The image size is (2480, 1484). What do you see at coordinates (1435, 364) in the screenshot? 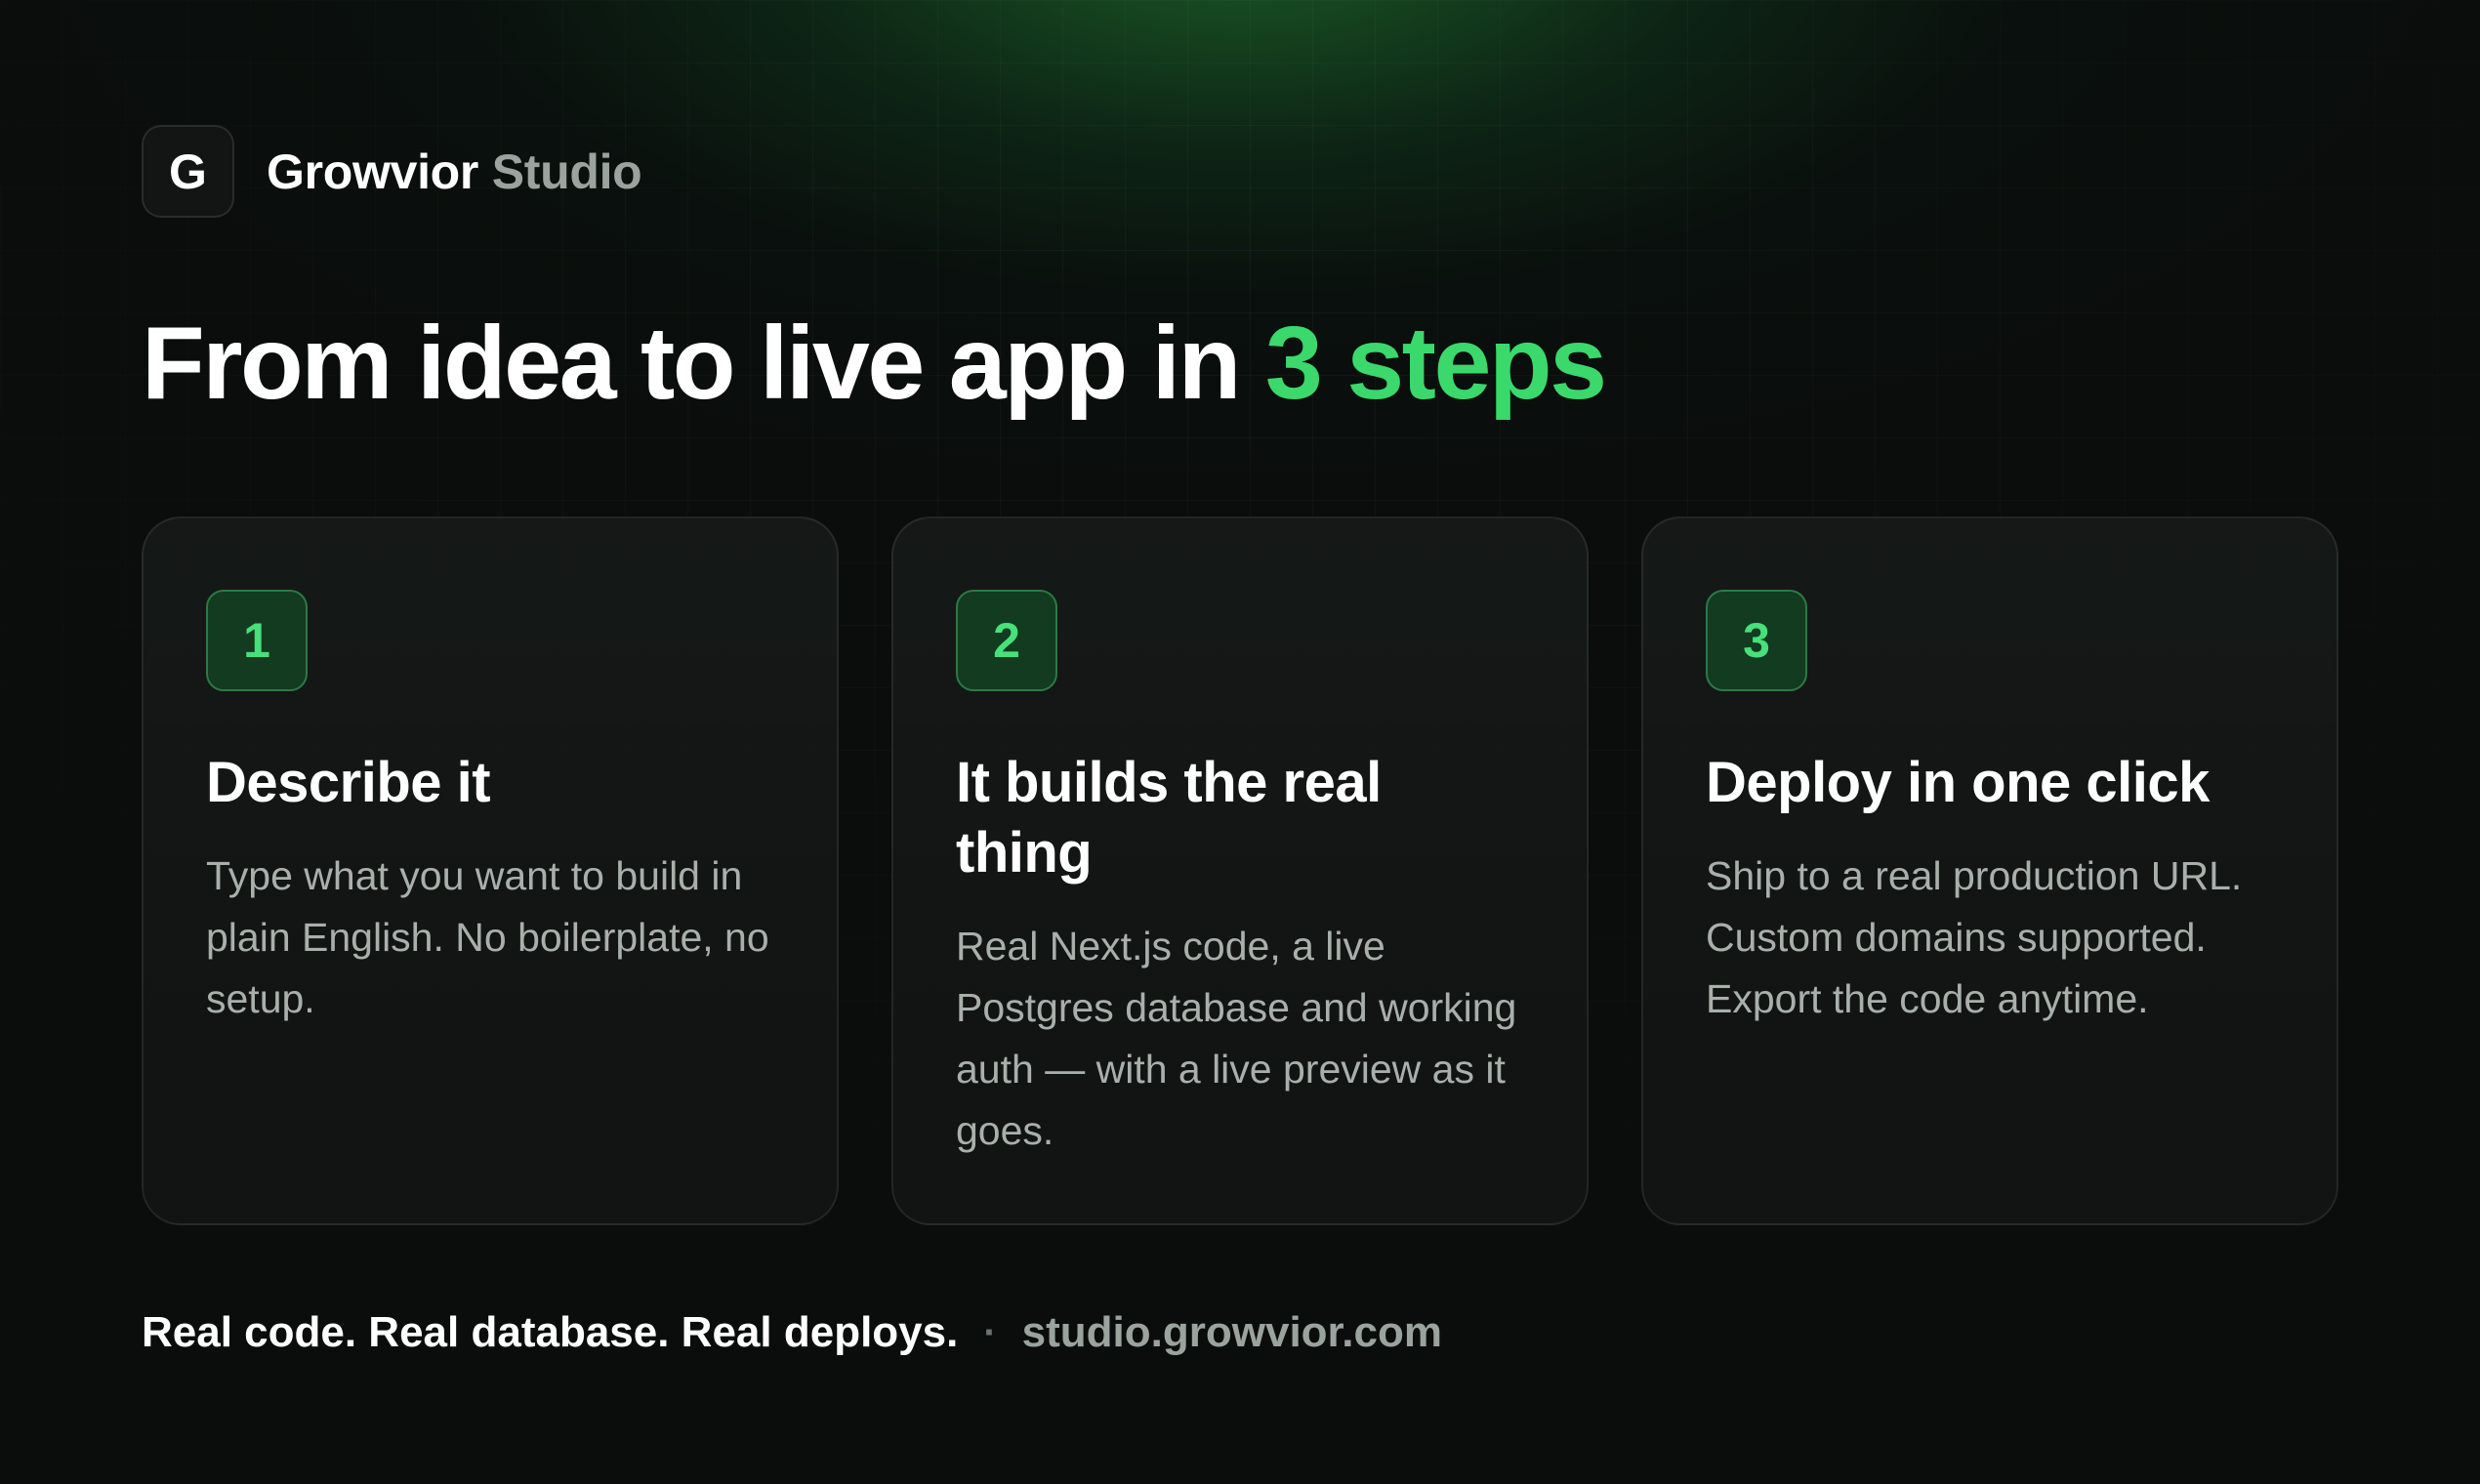
I see `headline-accent: 3 steps` at bounding box center [1435, 364].